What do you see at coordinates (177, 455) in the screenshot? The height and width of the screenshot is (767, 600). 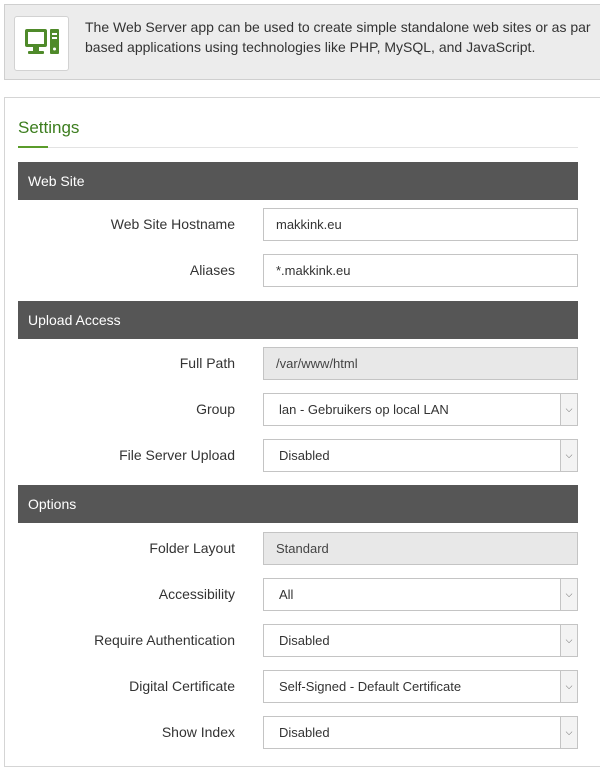 I see `file-server-upload-label: File Server Upload` at bounding box center [177, 455].